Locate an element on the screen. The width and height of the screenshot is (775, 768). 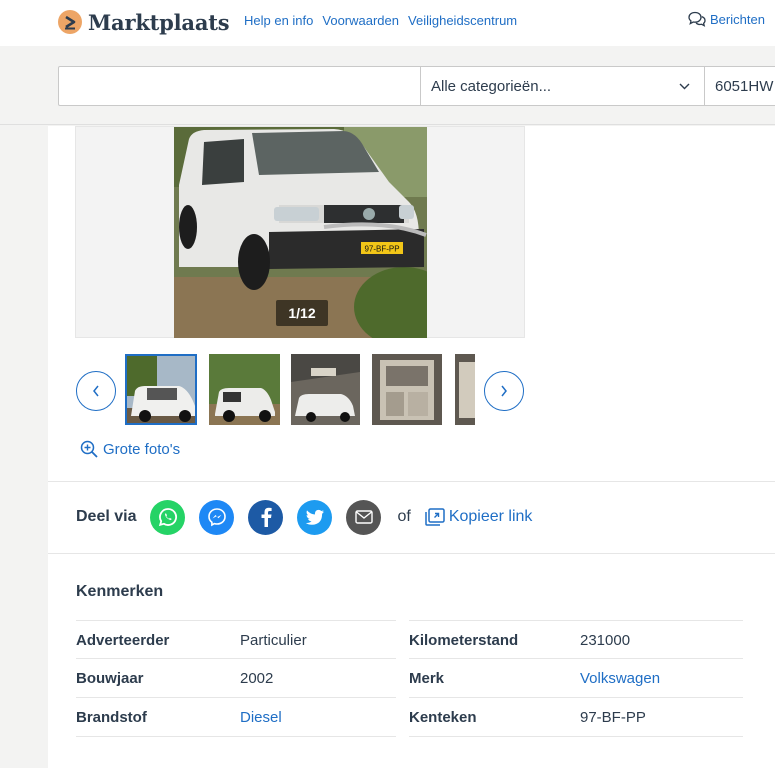
help-link: Help en info is located at coordinates (278, 20).